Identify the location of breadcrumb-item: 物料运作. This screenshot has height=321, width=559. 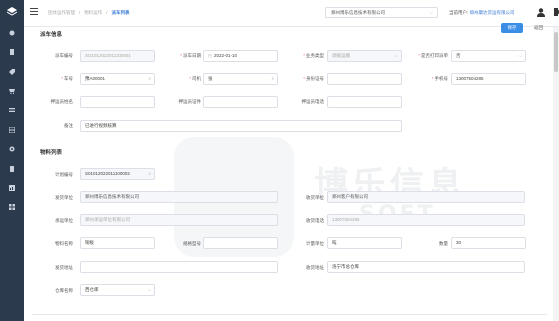
(93, 13).